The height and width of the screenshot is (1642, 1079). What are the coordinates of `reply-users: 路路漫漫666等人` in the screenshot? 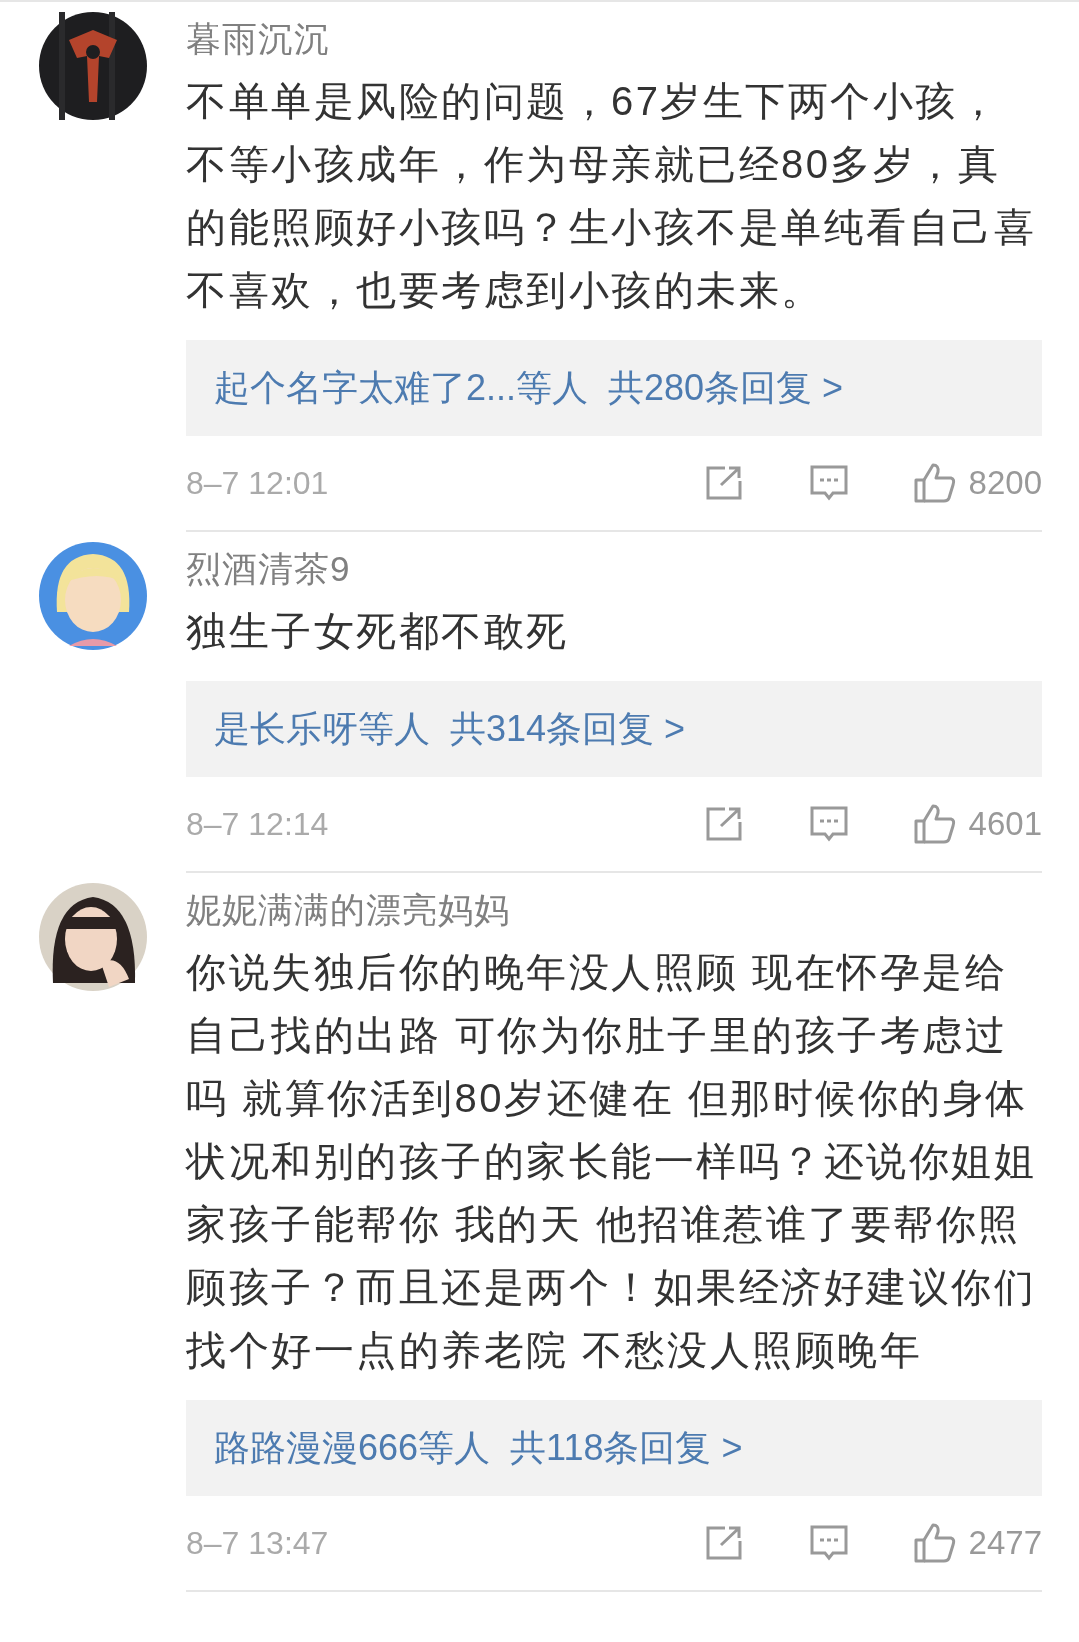 It's located at (352, 1448).